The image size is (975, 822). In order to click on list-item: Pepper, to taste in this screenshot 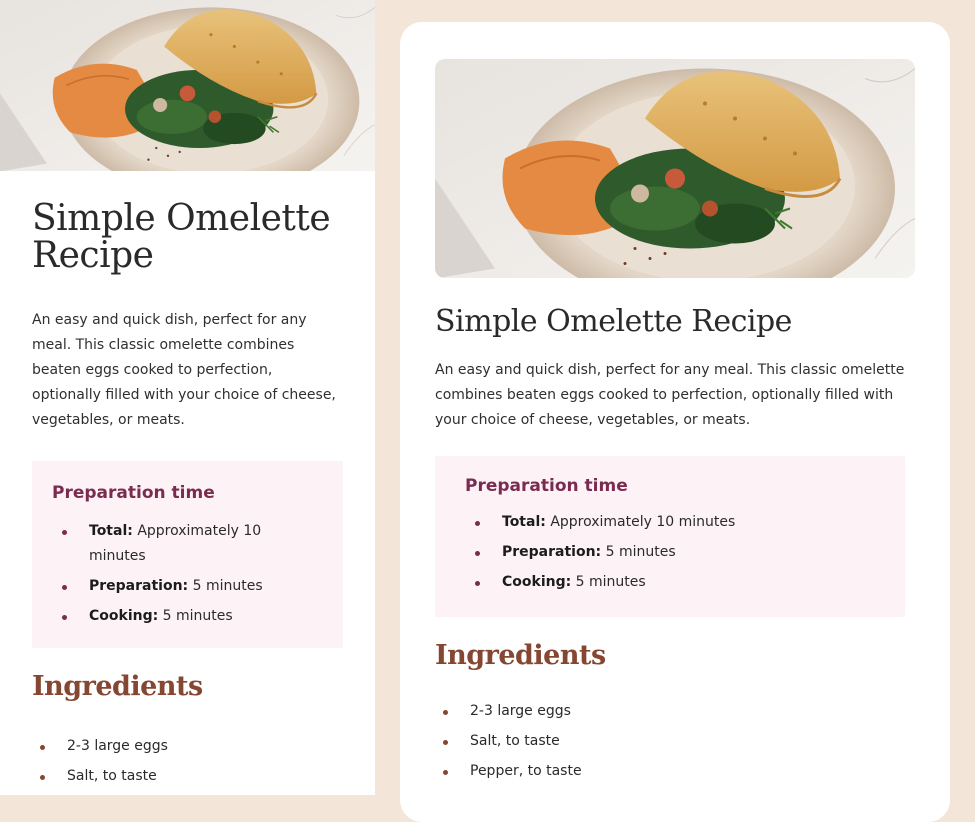, I will do `click(508, 771)`.